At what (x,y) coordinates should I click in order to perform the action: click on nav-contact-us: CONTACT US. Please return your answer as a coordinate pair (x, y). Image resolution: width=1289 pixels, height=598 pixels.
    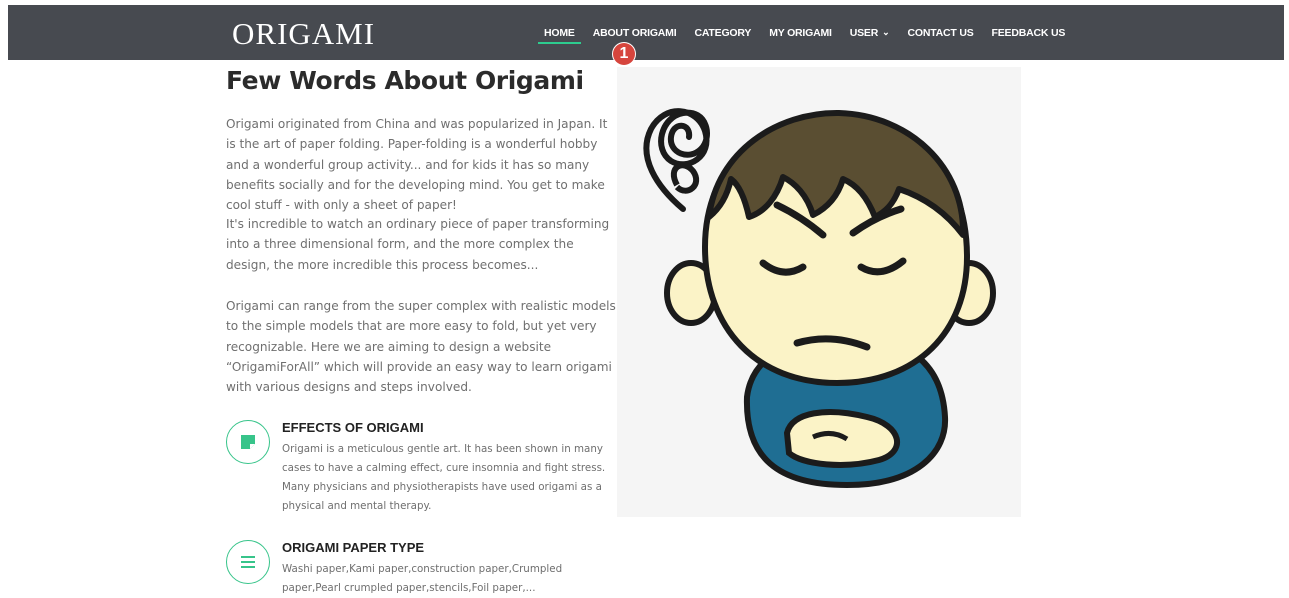
    Looking at the image, I should click on (940, 32).